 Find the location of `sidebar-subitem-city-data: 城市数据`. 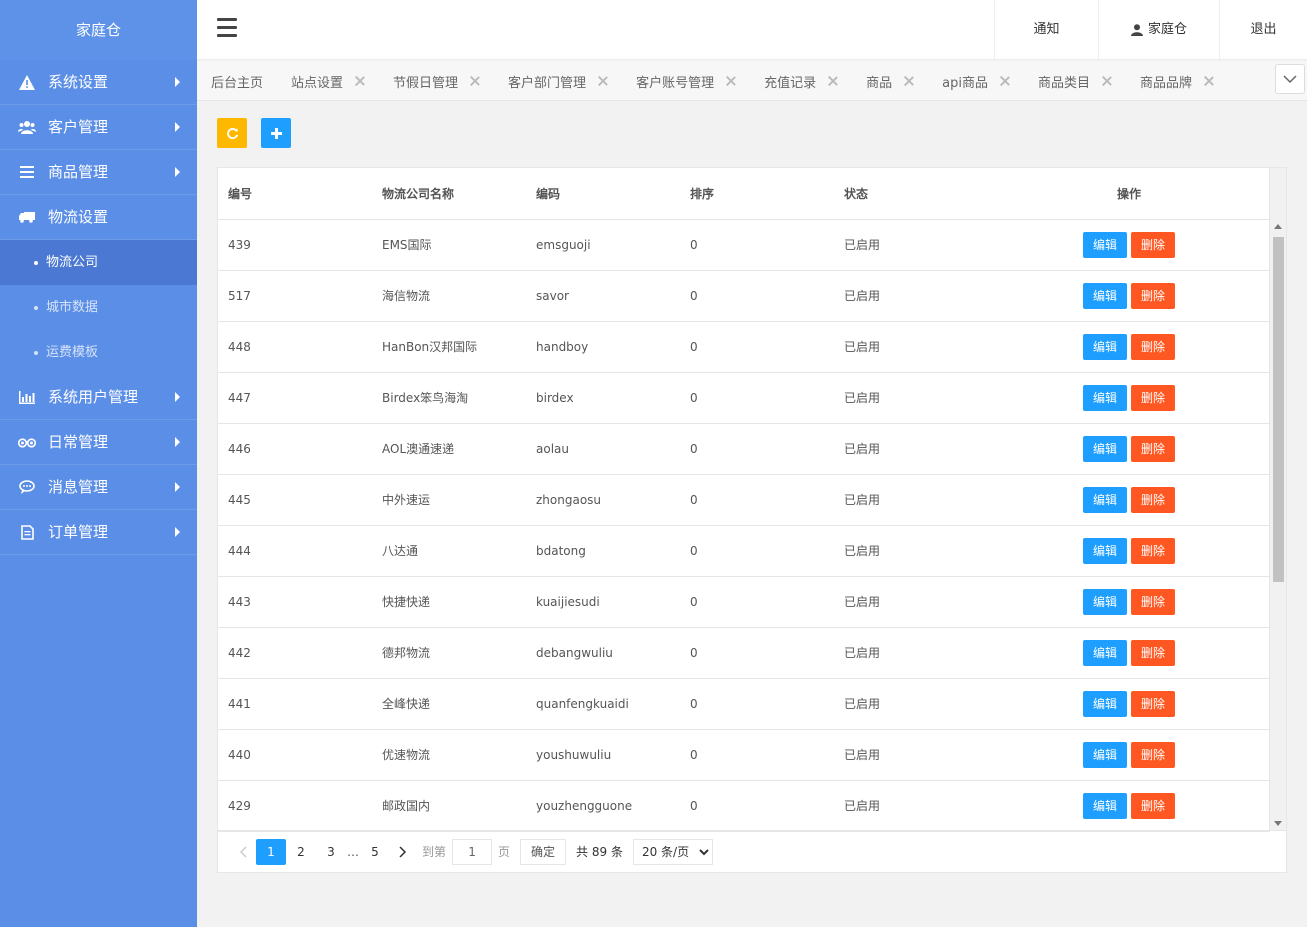

sidebar-subitem-city-data: 城市数据 is located at coordinates (98, 307).